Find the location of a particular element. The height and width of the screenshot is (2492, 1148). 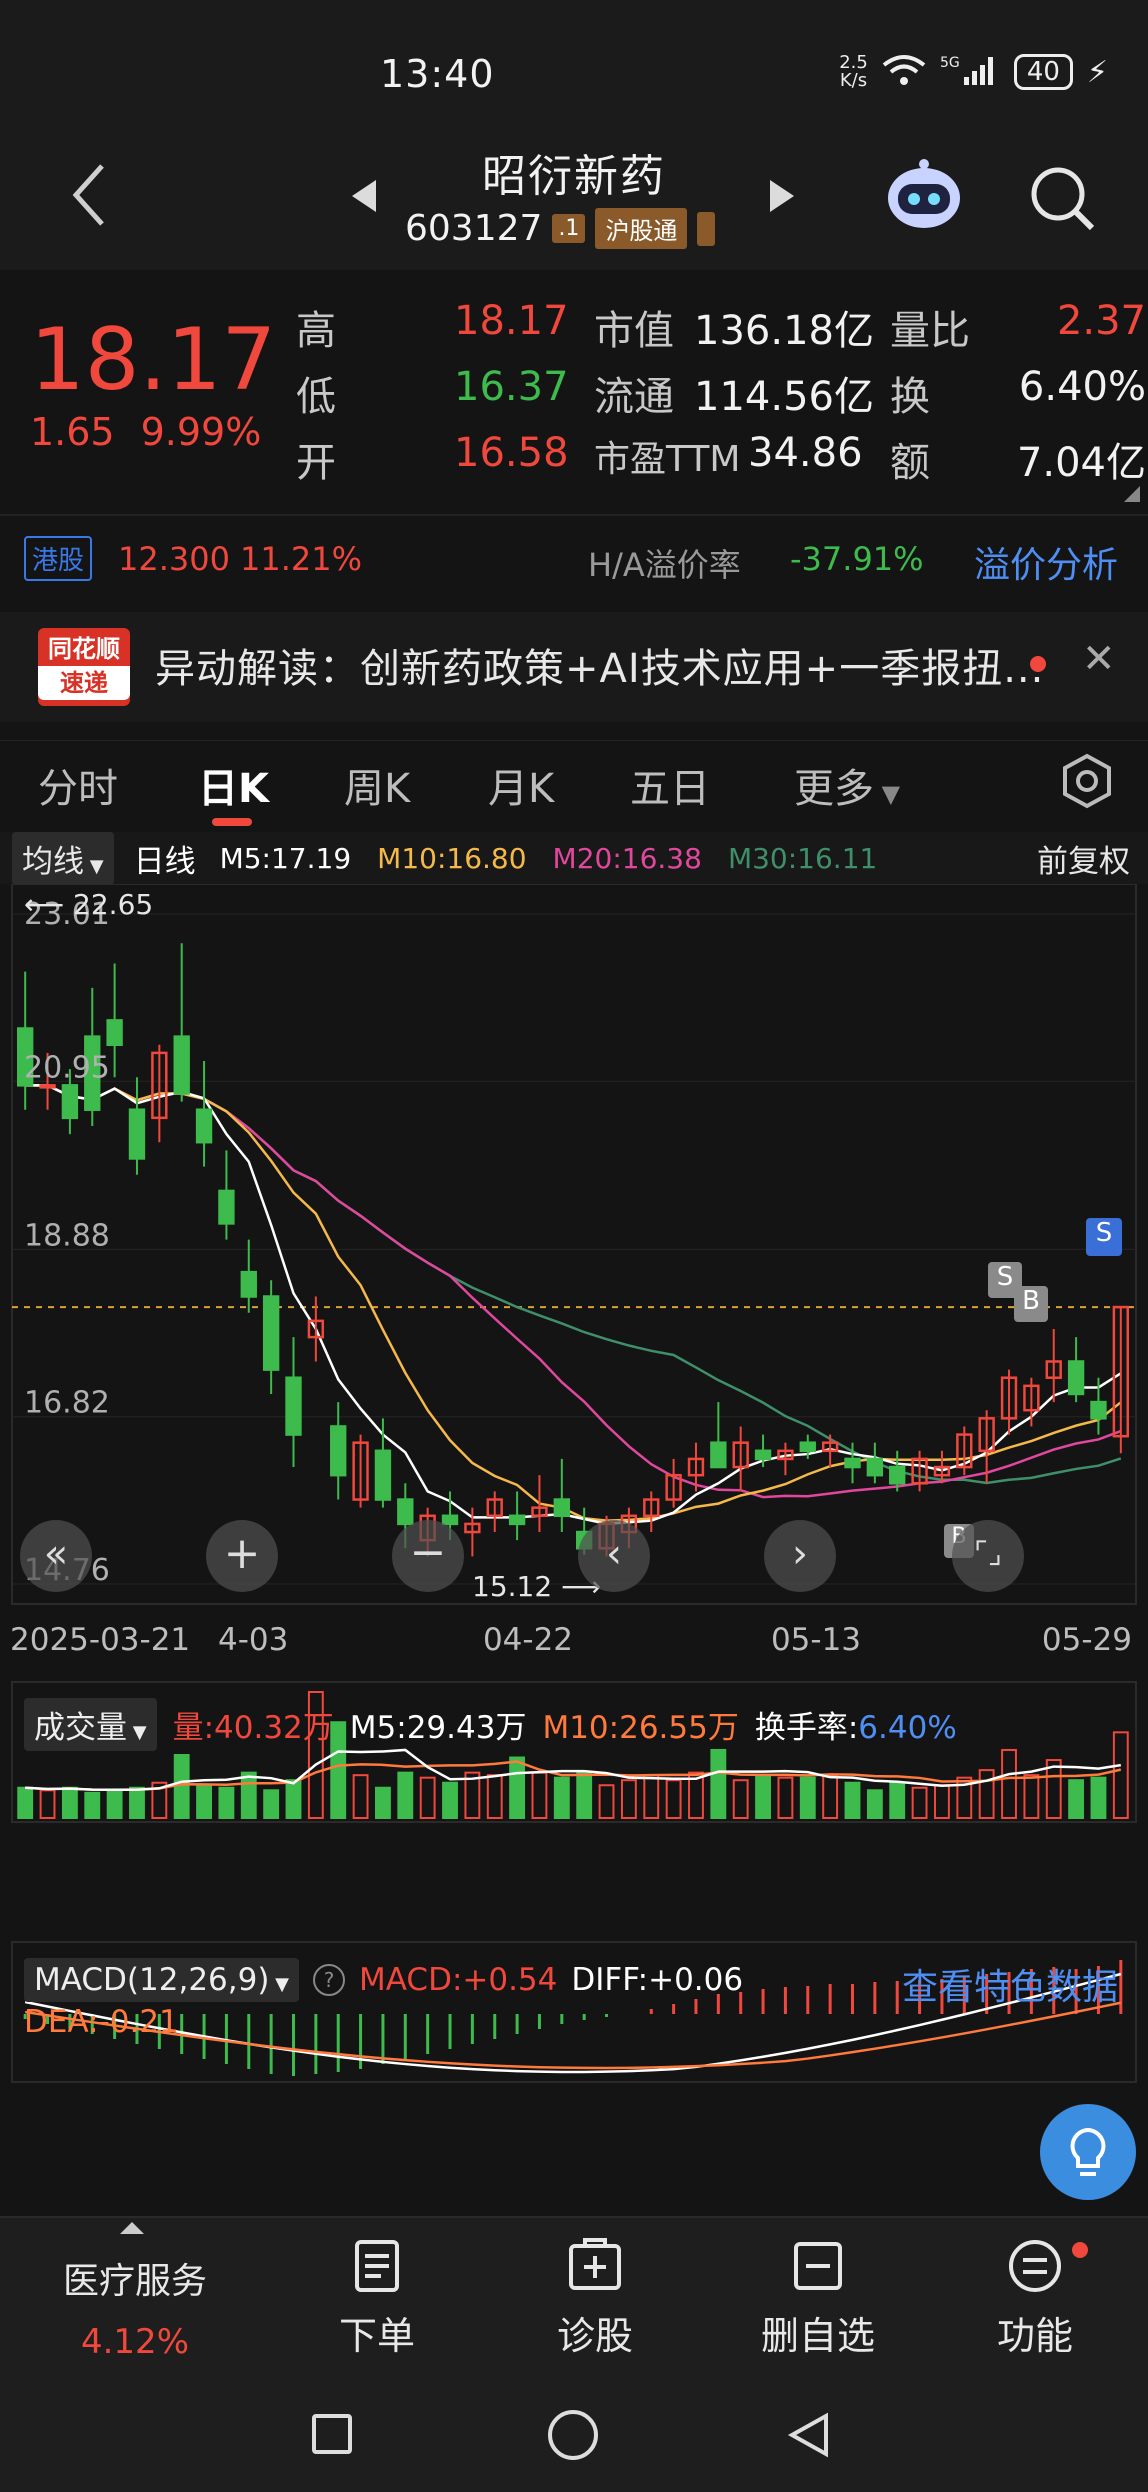

collapse-left-button: « is located at coordinates (56, 1556).